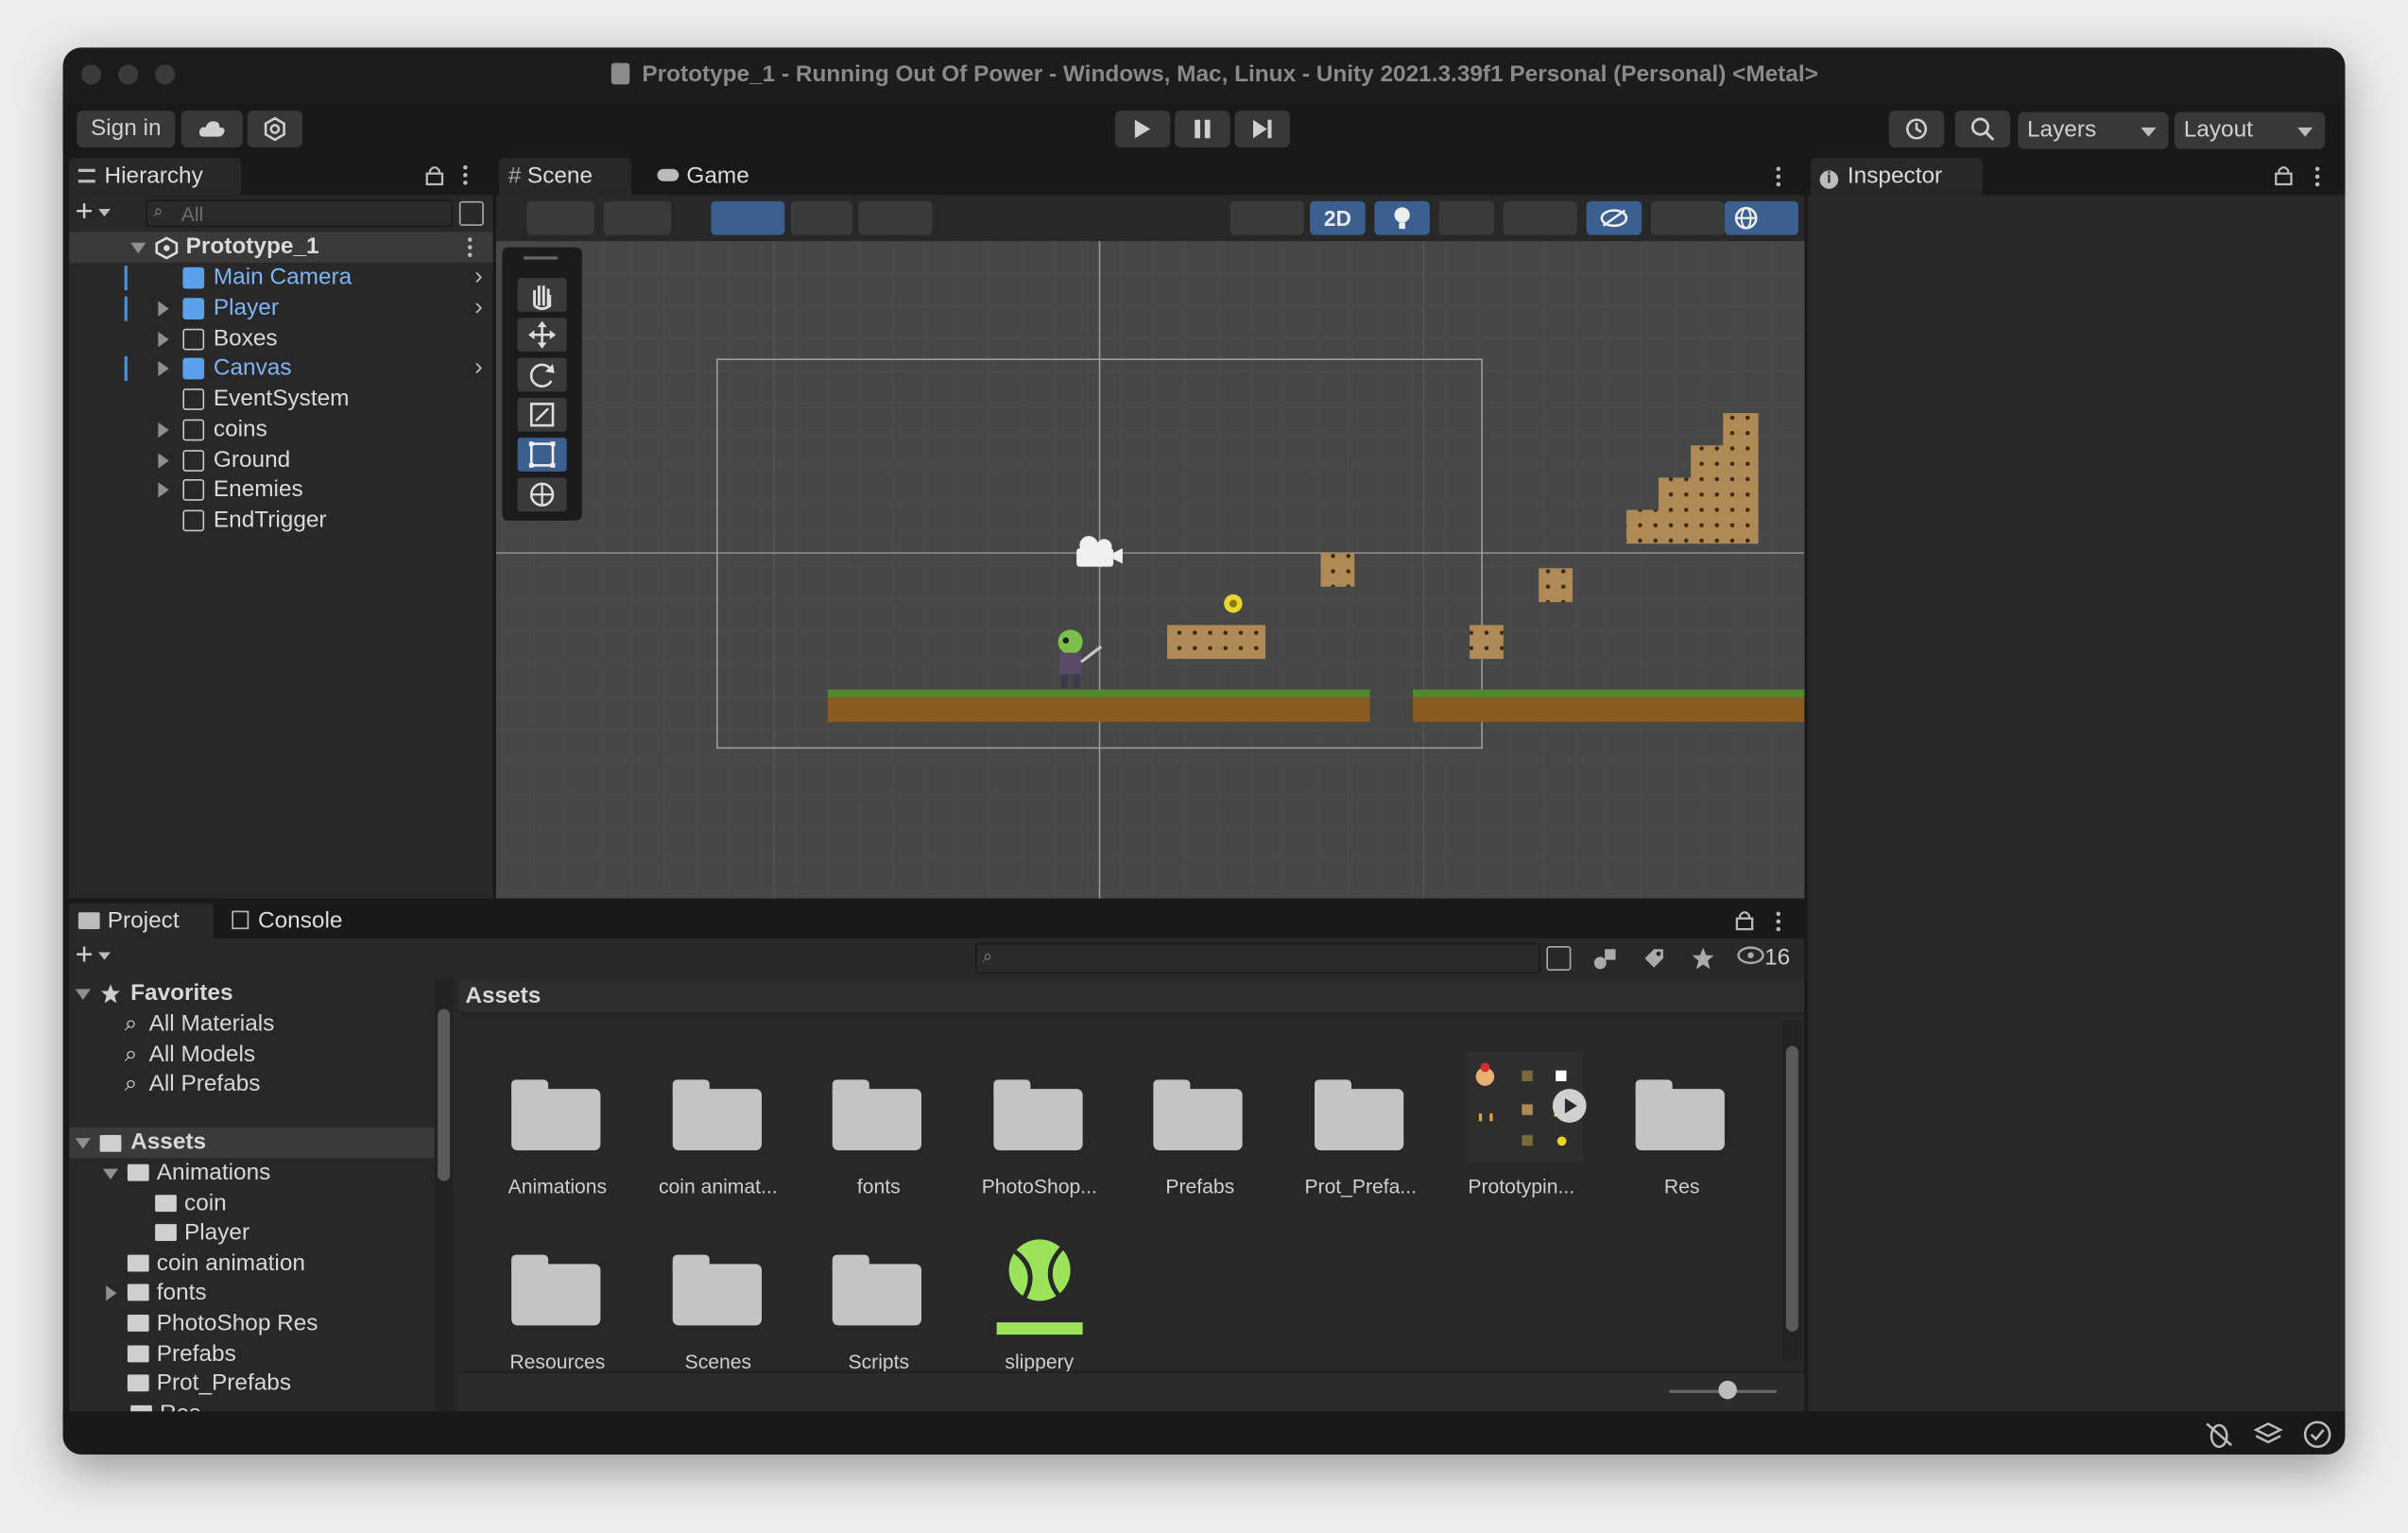 The image size is (2408, 1533). I want to click on hierarchy-item: Main Camera ›, so click(281, 278).